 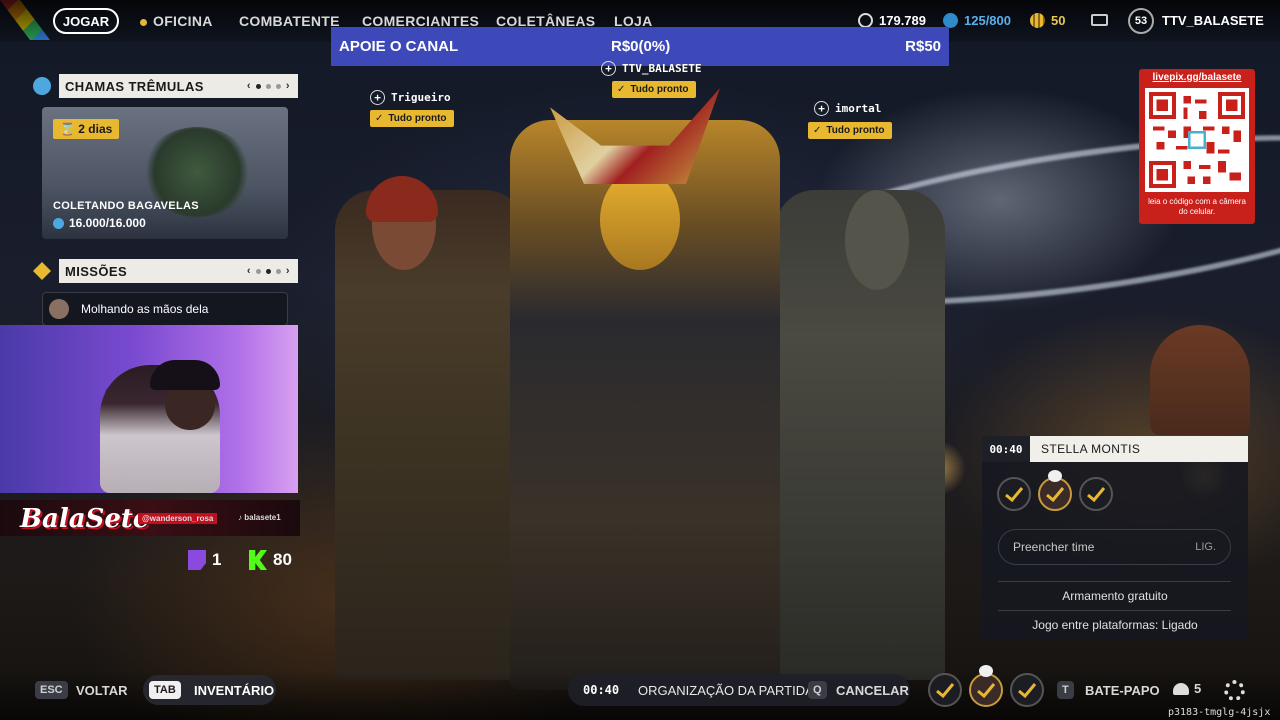 What do you see at coordinates (817, 690) in the screenshot?
I see `q-key-hint: Q` at bounding box center [817, 690].